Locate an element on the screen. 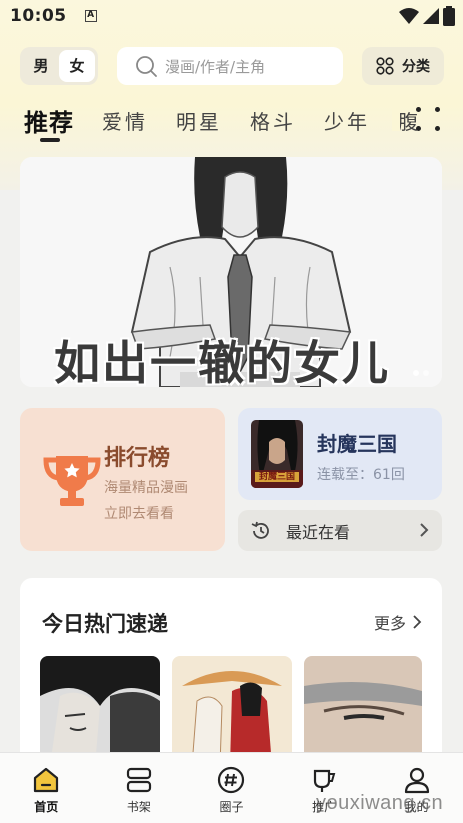  search-icon is located at coordinates (146, 66).